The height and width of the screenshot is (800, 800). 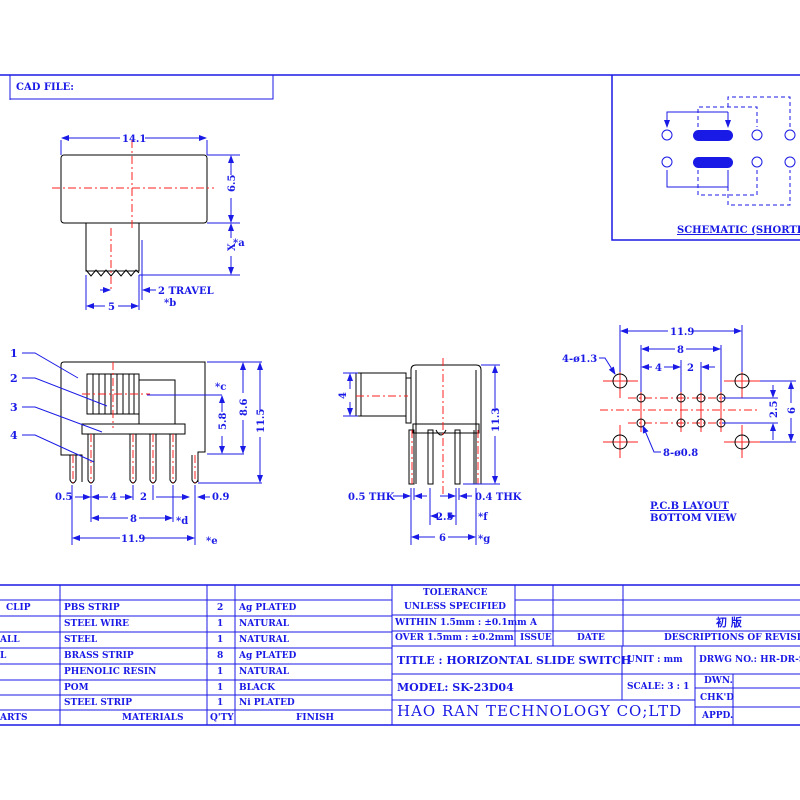 What do you see at coordinates (134, 189) in the screenshot?
I see `switch-body-outline` at bounding box center [134, 189].